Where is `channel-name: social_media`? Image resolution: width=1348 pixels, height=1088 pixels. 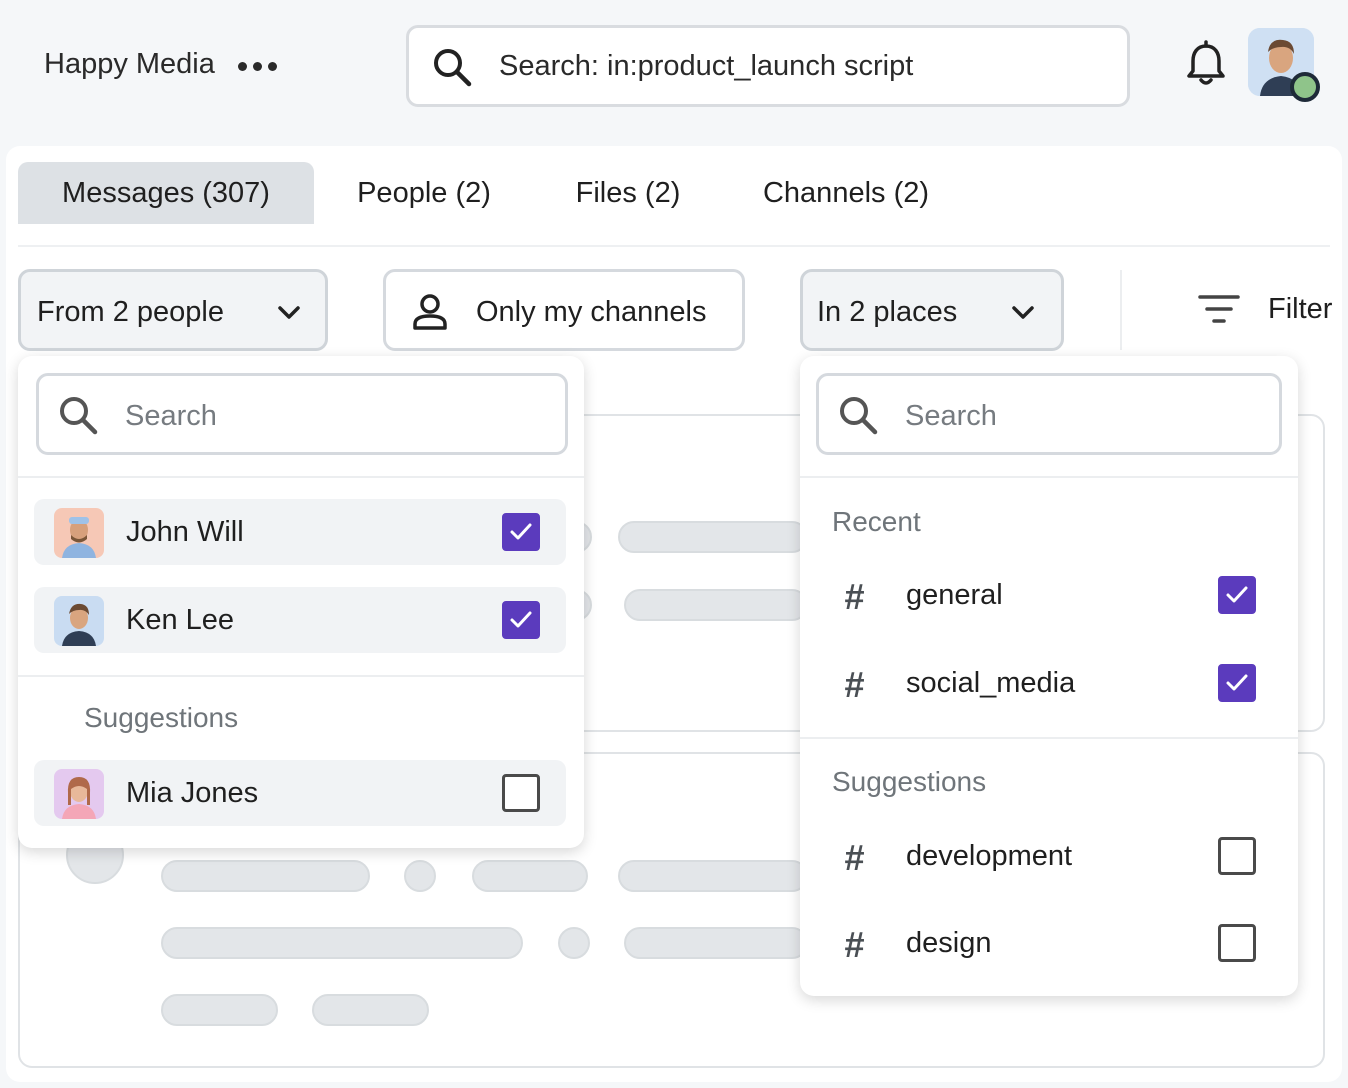
channel-name: social_media is located at coordinates (991, 683).